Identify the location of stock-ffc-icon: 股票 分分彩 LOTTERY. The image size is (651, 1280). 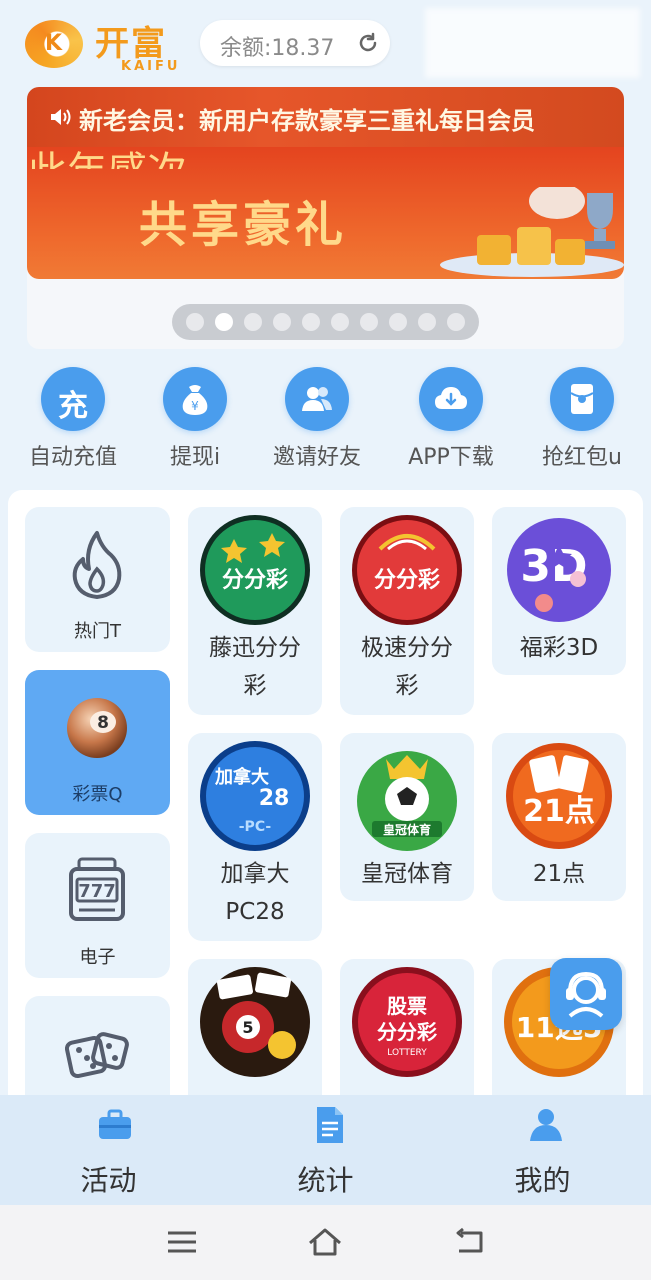
(407, 1022).